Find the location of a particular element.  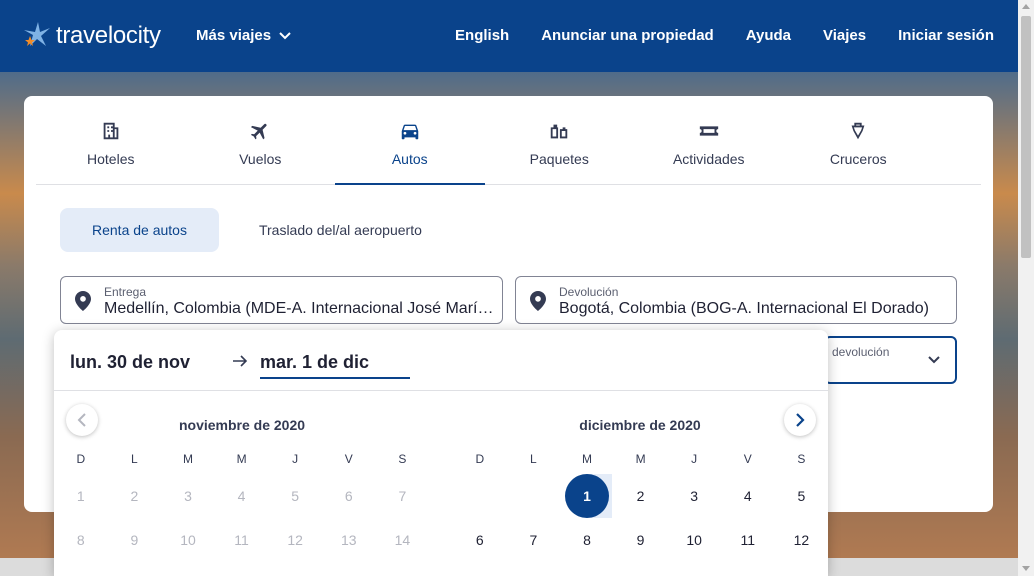

arrow-right-icon is located at coordinates (240, 361).